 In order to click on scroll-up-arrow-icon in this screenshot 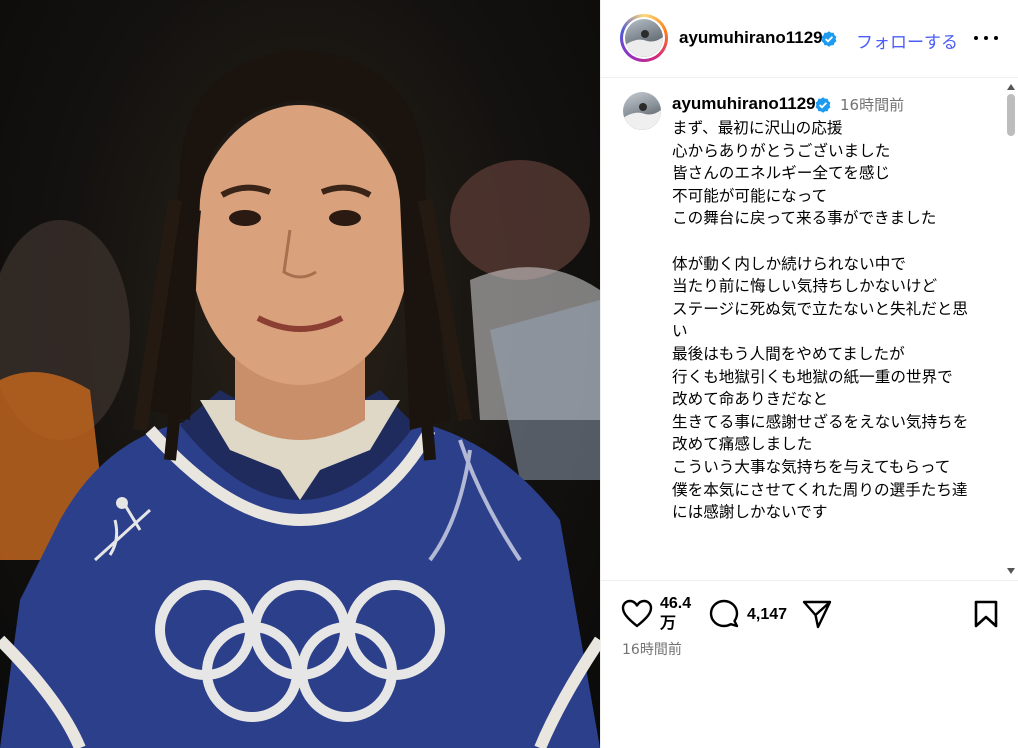, I will do `click(1011, 87)`.